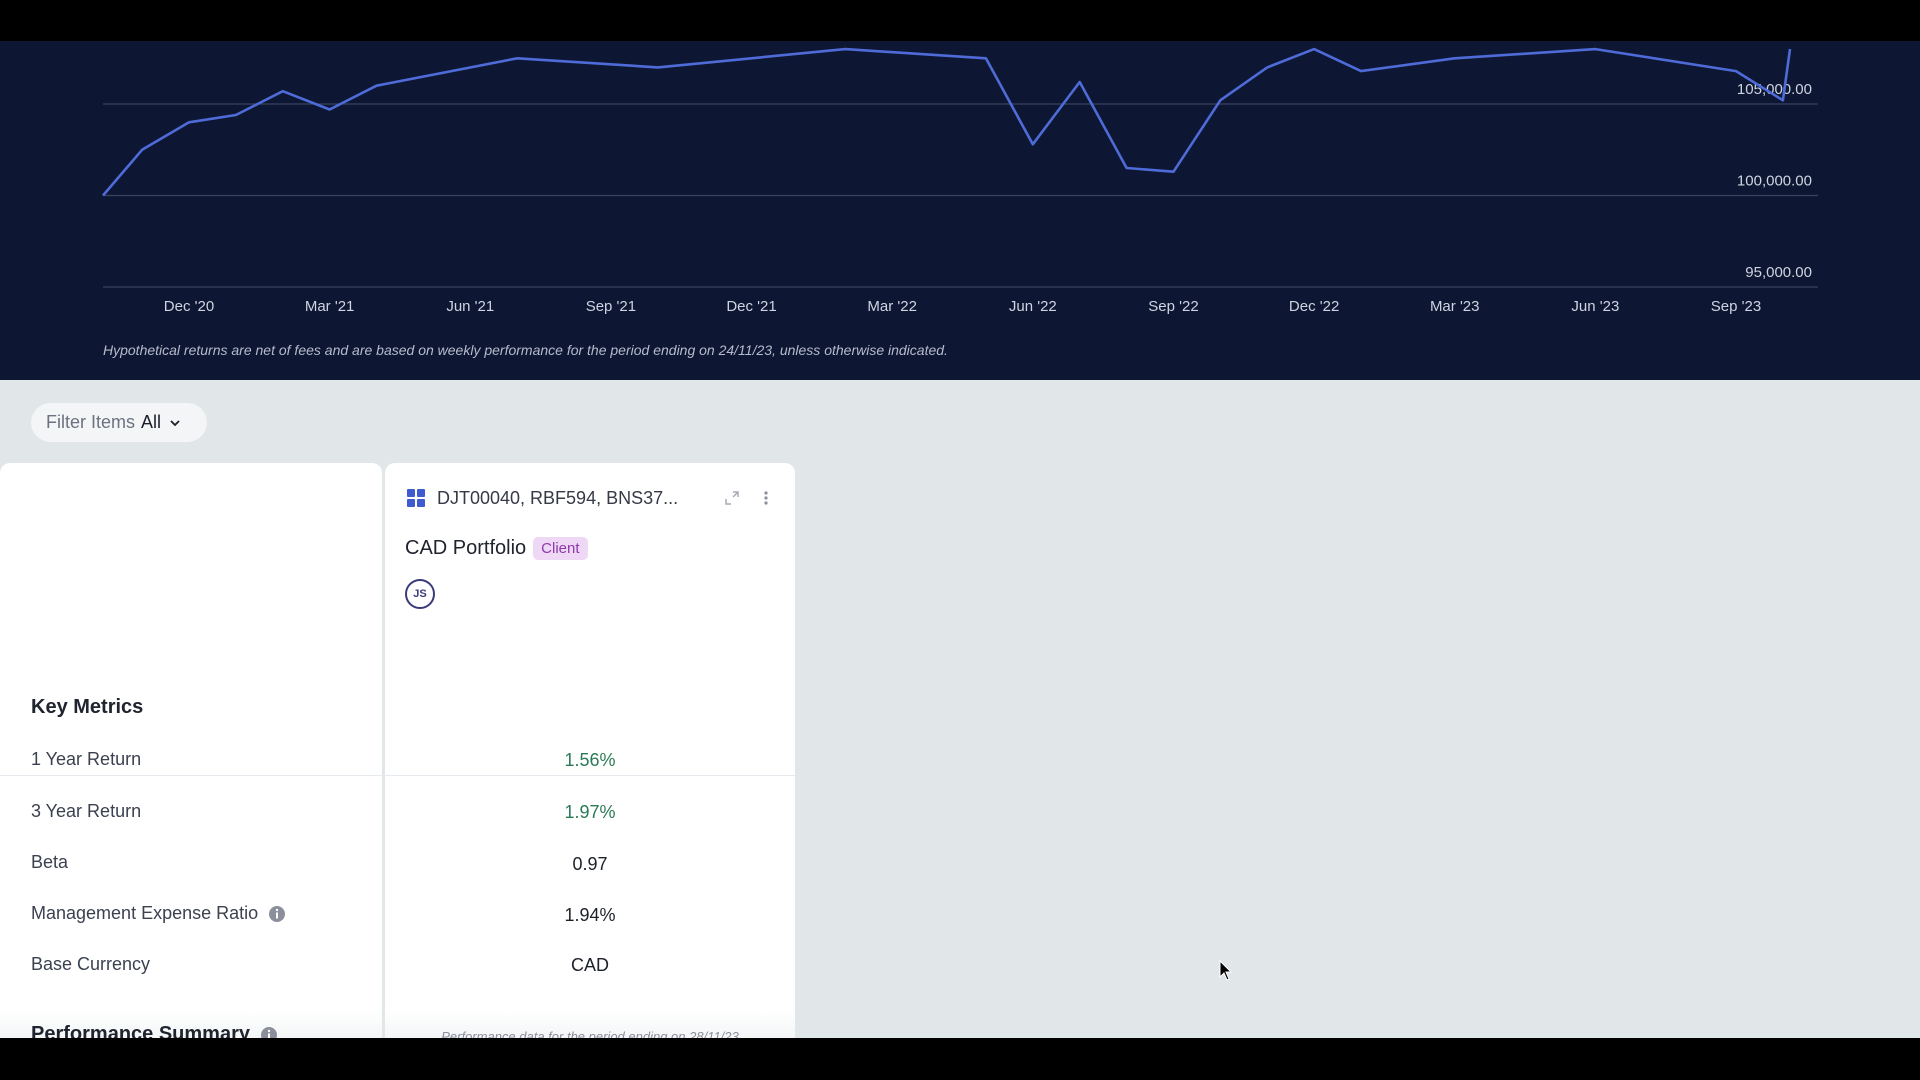 Image resolution: width=1920 pixels, height=1080 pixels. What do you see at coordinates (86, 811) in the screenshot?
I see `metric-label: 3 Year Return` at bounding box center [86, 811].